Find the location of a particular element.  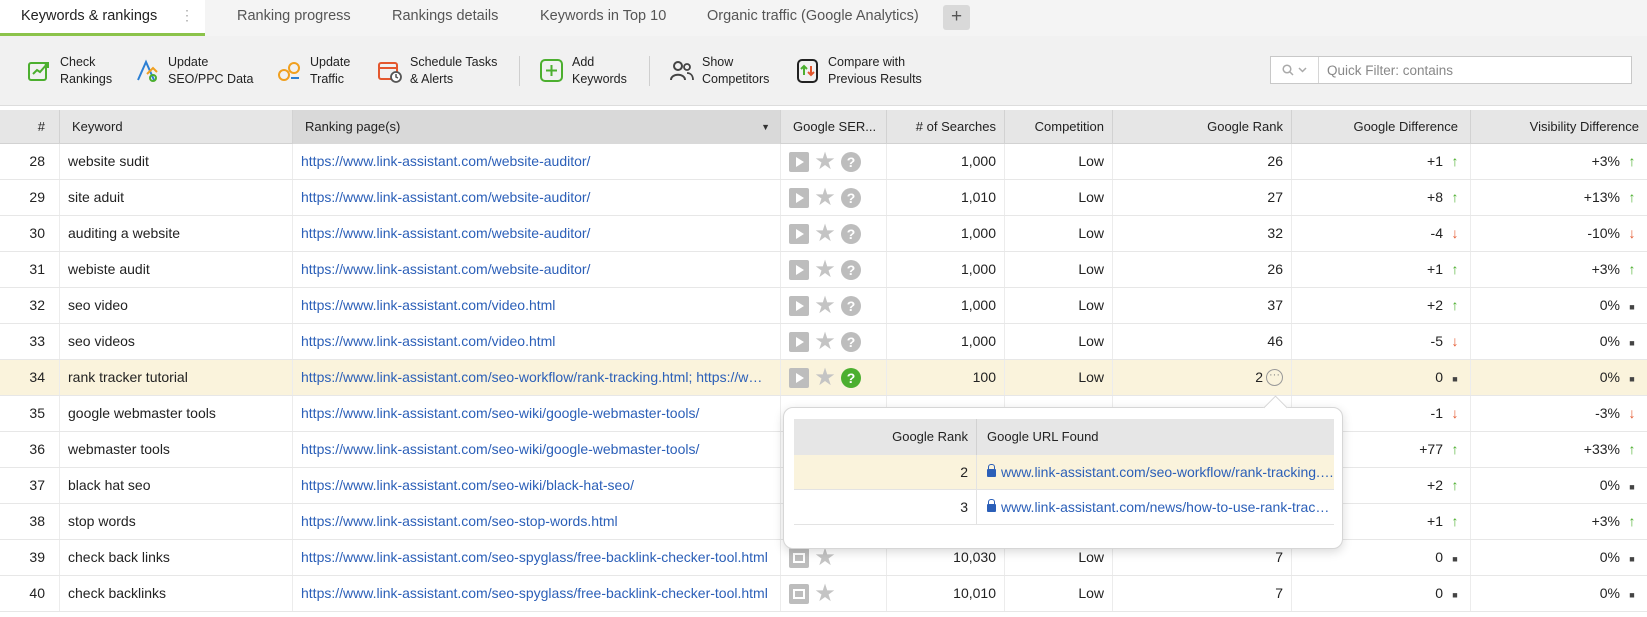

col-header-keyword: Keyword is located at coordinates (176, 127).